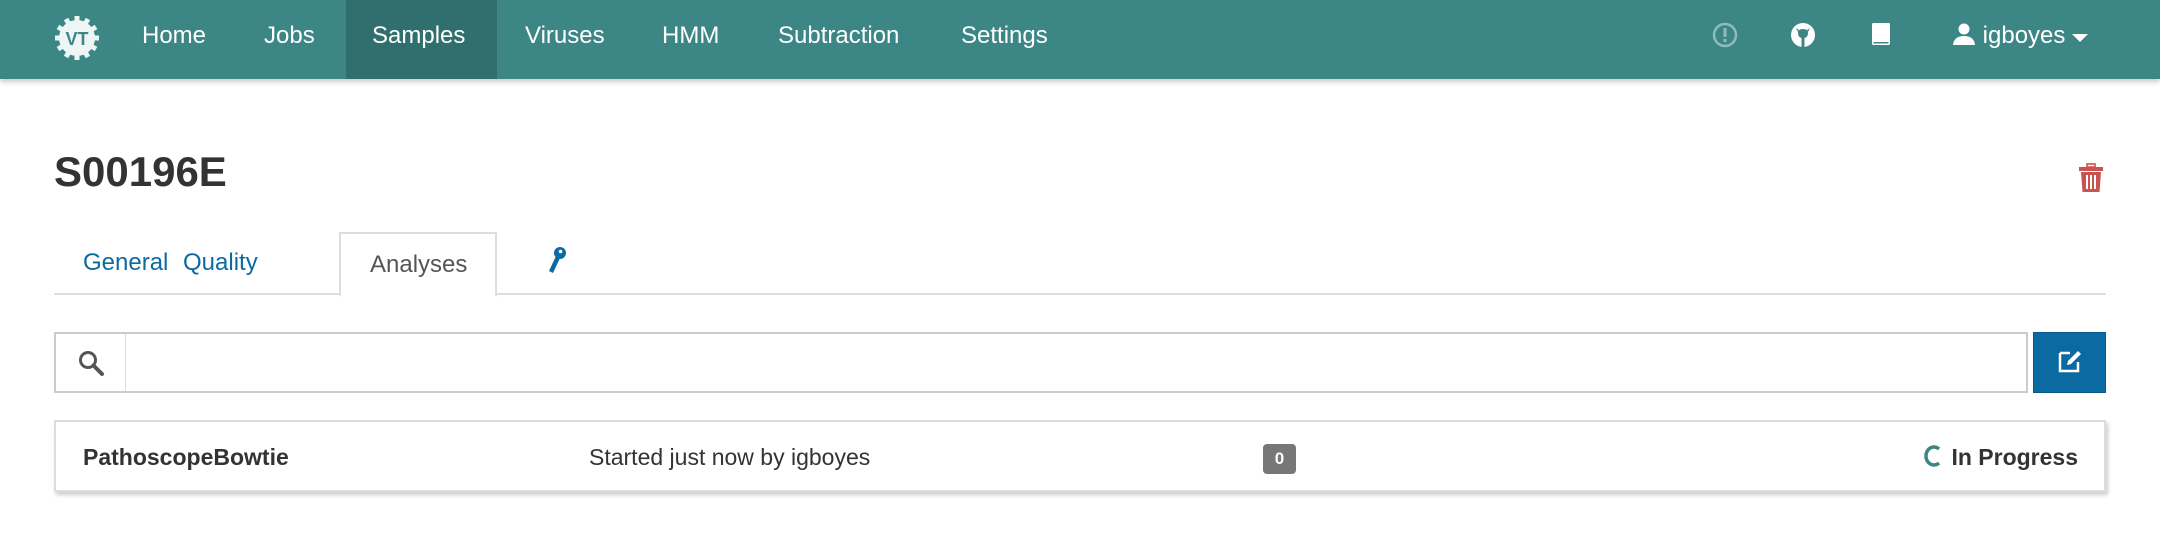 This screenshot has width=2160, height=546. Describe the element at coordinates (1932, 456) in the screenshot. I see `spinner-icon` at that location.